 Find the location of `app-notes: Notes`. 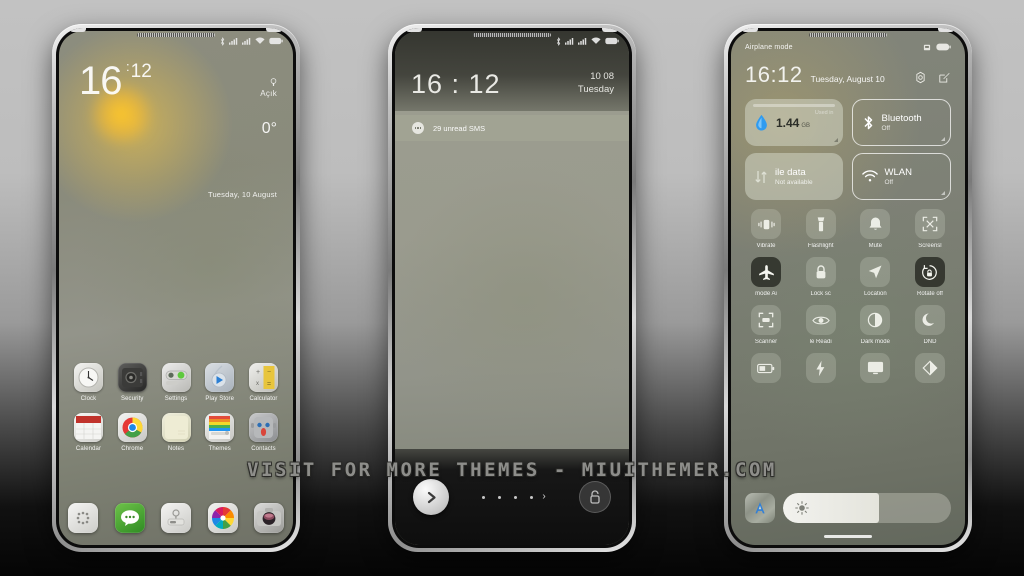

app-notes: Notes is located at coordinates (176, 432).